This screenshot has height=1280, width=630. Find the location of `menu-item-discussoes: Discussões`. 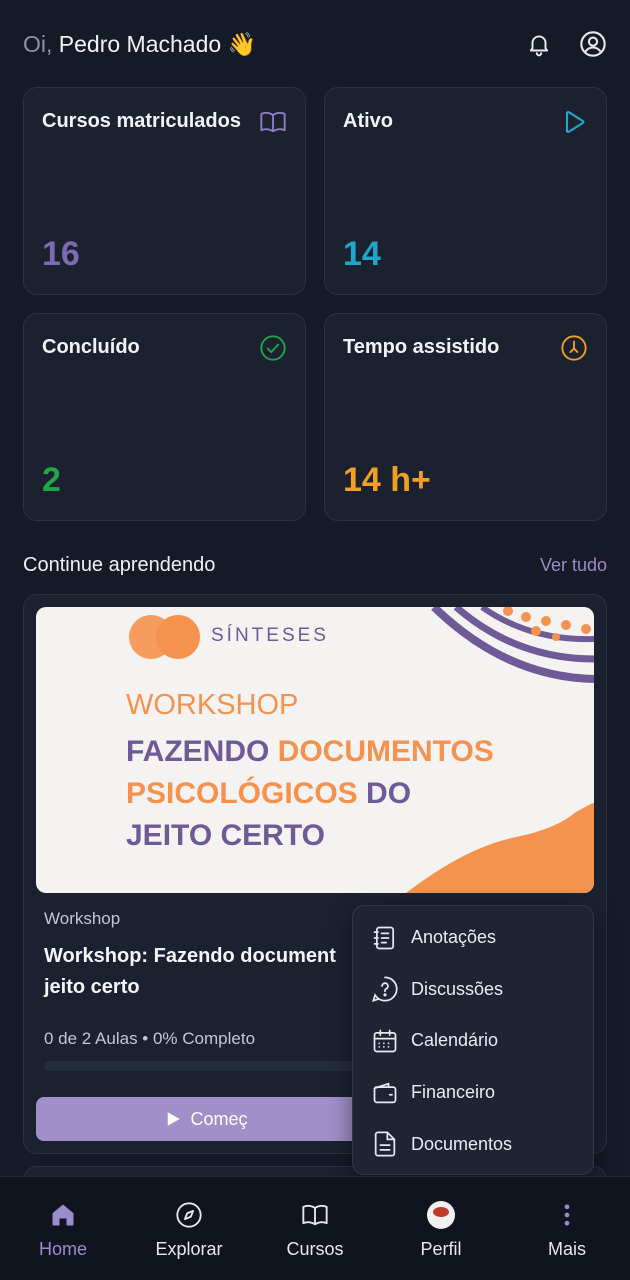

menu-item-discussoes: Discussões is located at coordinates (473, 990).